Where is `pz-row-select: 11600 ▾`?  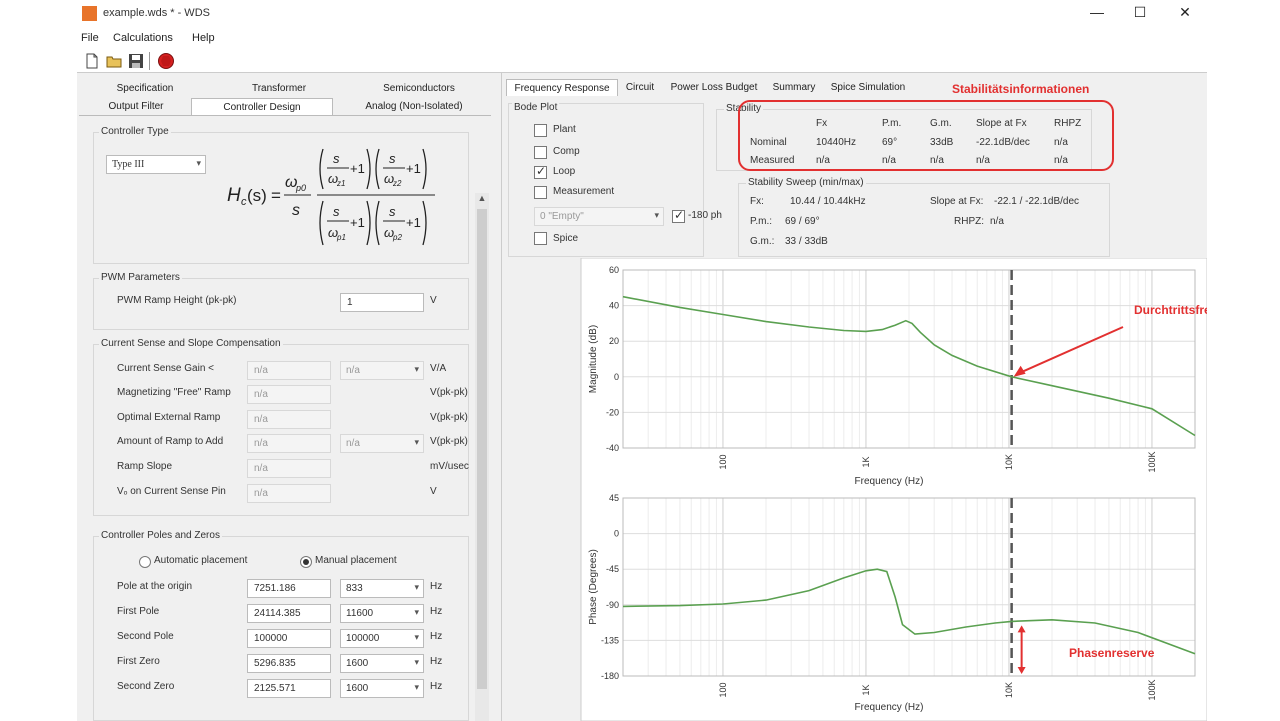
pz-row-select: 11600 ▾ is located at coordinates (382, 613).